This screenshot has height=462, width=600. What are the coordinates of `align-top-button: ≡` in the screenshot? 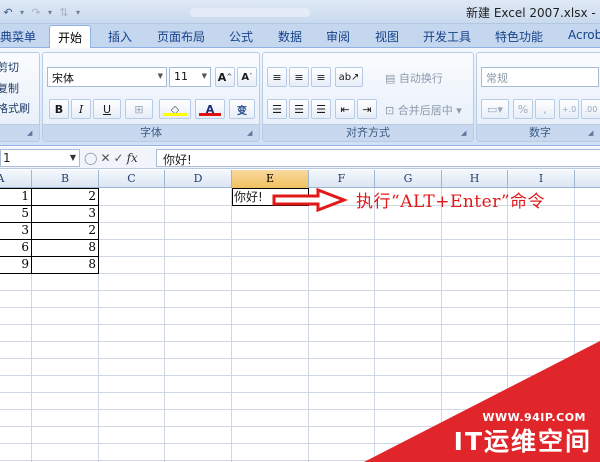 It's located at (277, 77).